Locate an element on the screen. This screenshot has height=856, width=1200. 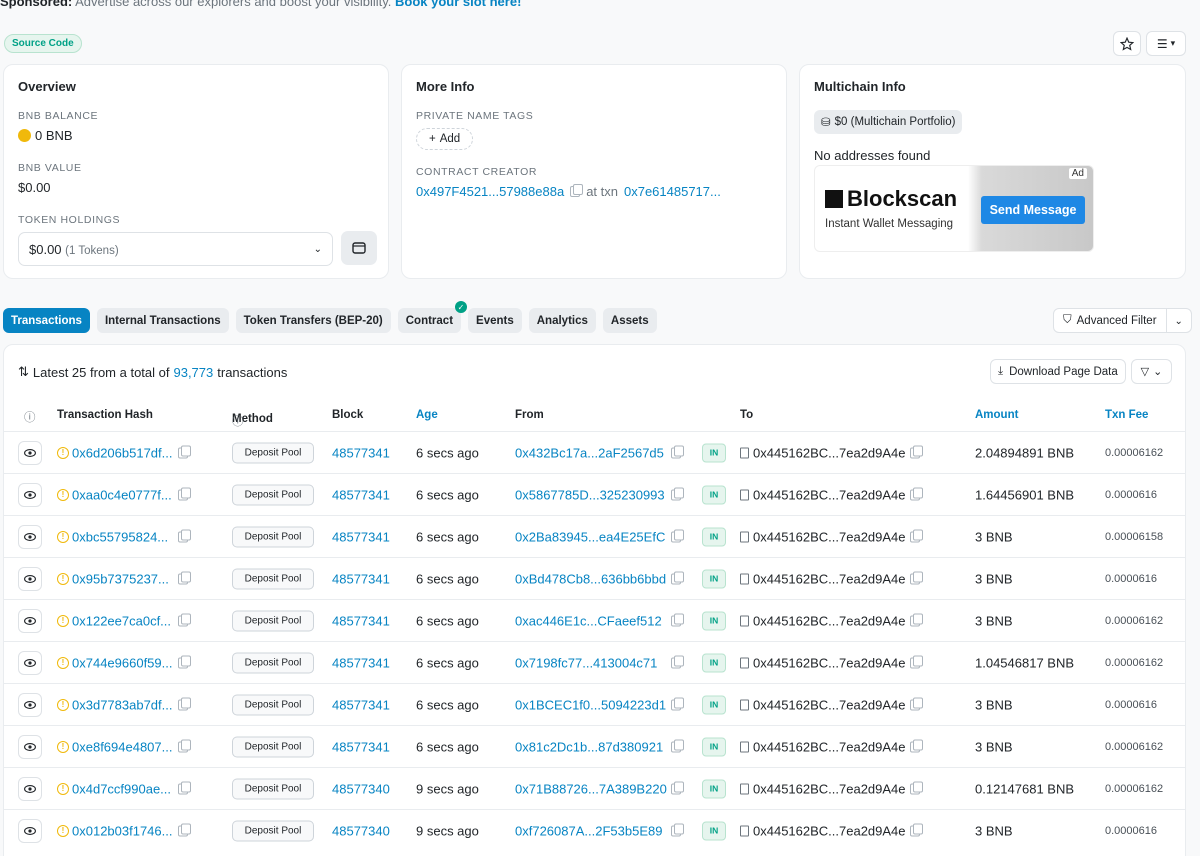
from-address-link: 0x5867785D...325230993 is located at coordinates (590, 494).